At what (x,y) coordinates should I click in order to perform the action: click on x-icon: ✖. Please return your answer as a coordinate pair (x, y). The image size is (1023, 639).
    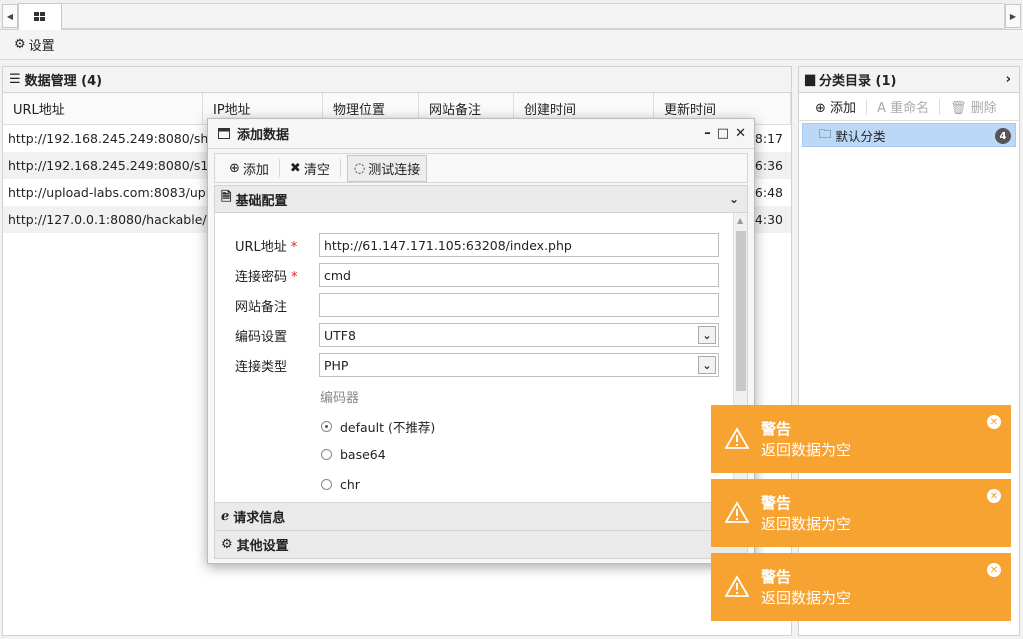
    Looking at the image, I should click on (295, 168).